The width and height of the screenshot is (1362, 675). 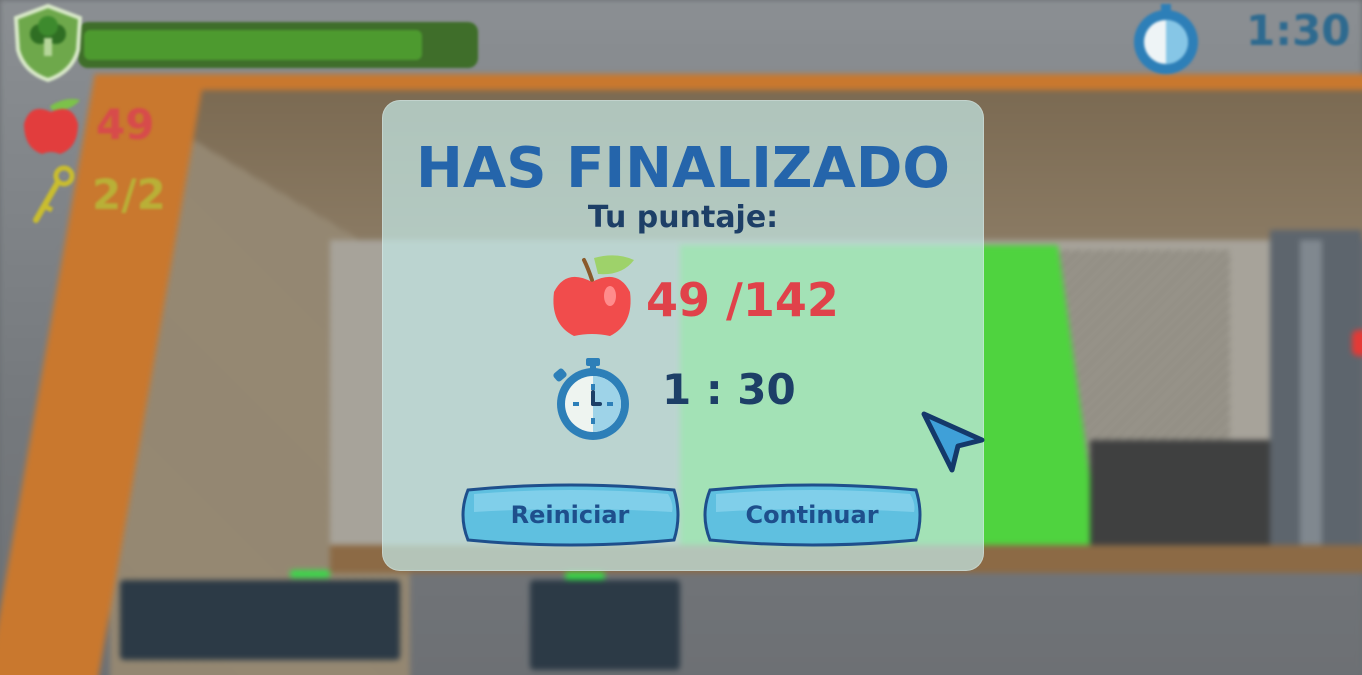 What do you see at coordinates (253, 45) in the screenshot?
I see `health-bar-fill` at bounding box center [253, 45].